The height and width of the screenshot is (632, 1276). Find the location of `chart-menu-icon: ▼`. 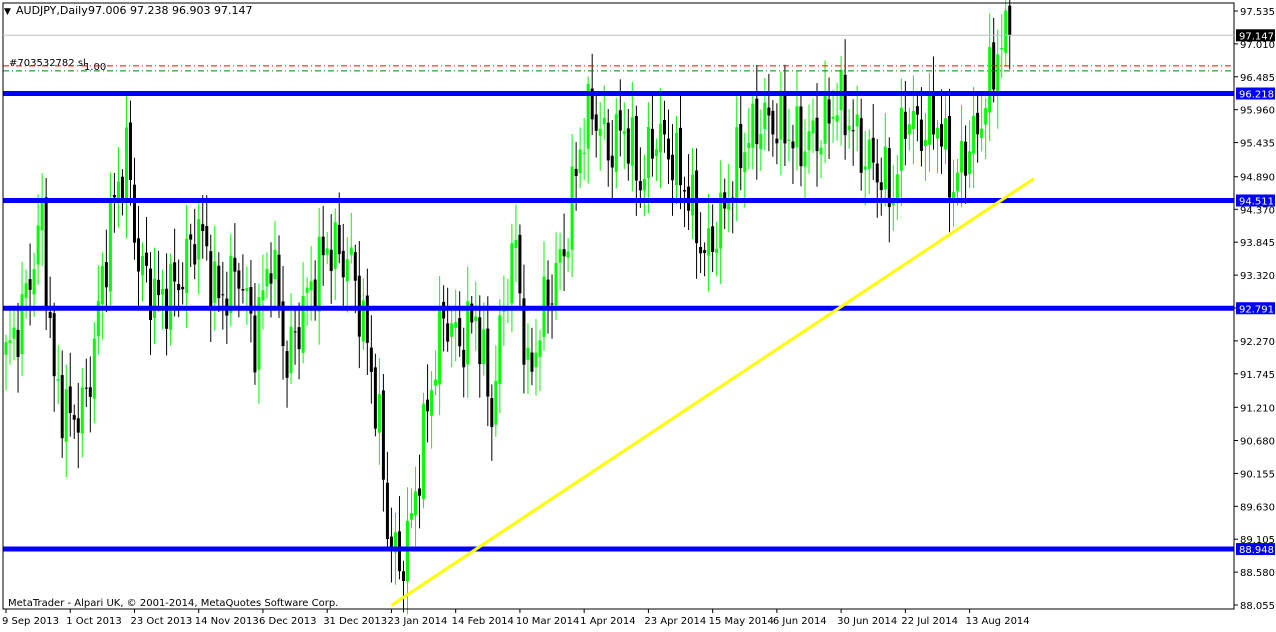

chart-menu-icon: ▼ is located at coordinates (7, 12).